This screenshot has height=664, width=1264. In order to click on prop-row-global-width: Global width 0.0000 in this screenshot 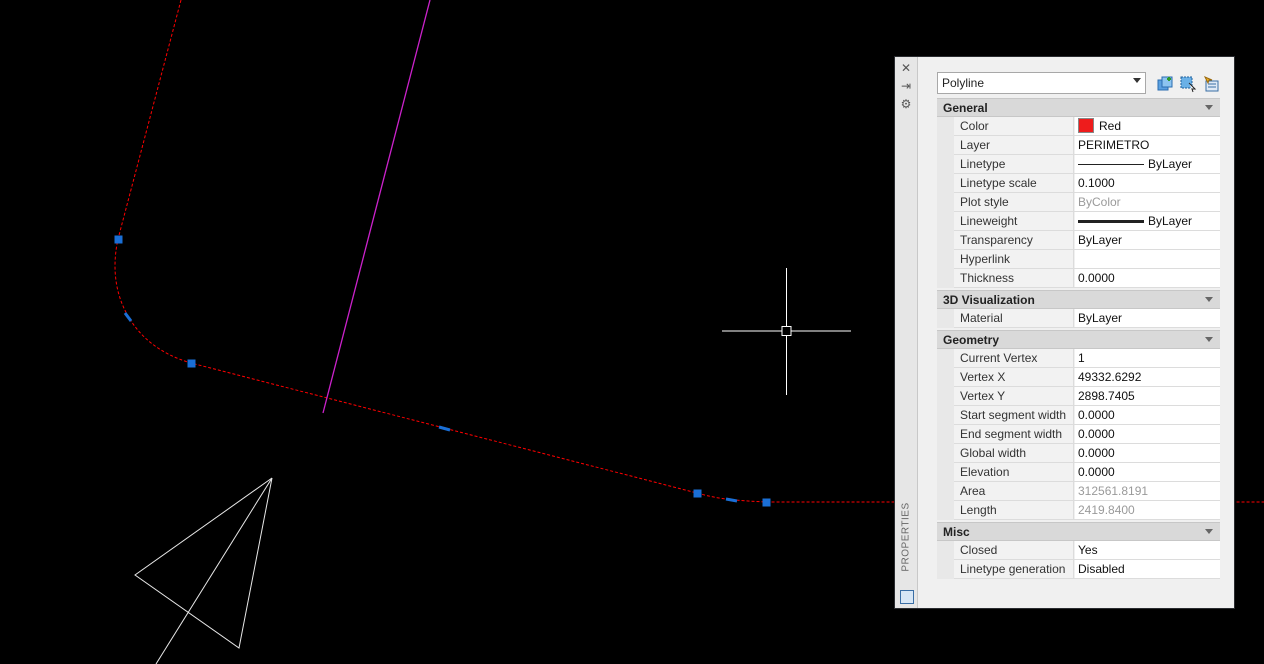, I will do `click(1078, 453)`.